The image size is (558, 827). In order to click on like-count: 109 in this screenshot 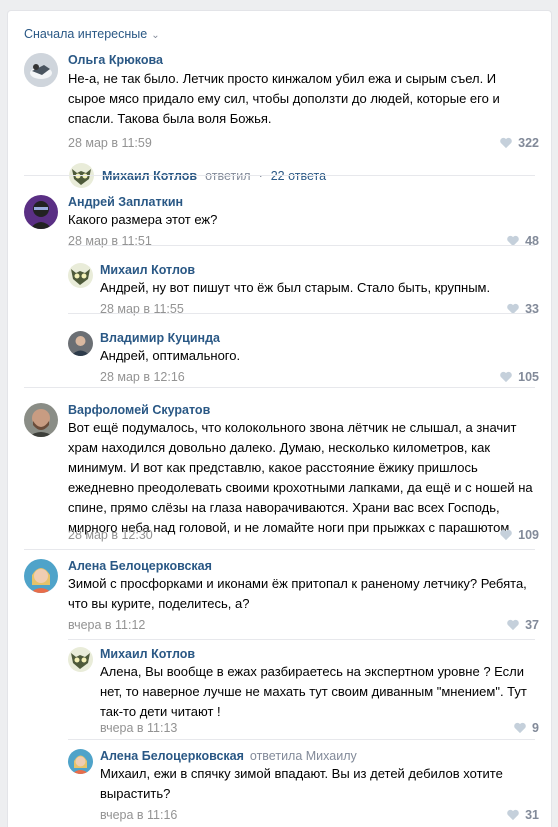, I will do `click(528, 535)`.